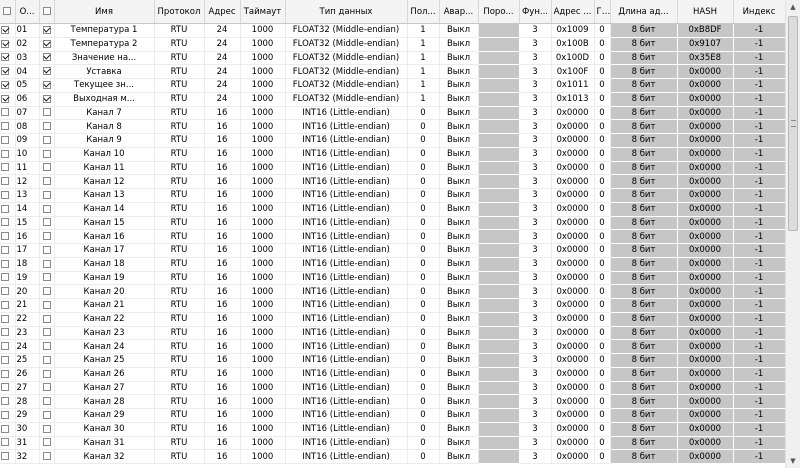  Describe the element at coordinates (104, 250) in the screenshot. I see `cell-name: Канал 17` at that location.